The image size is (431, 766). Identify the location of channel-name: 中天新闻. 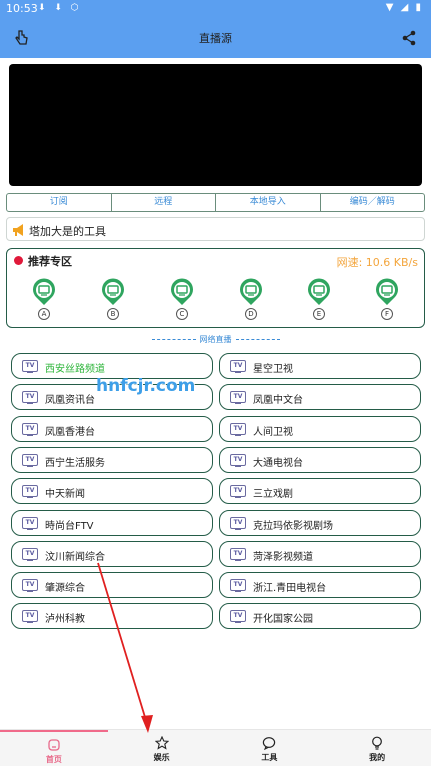
(65, 495).